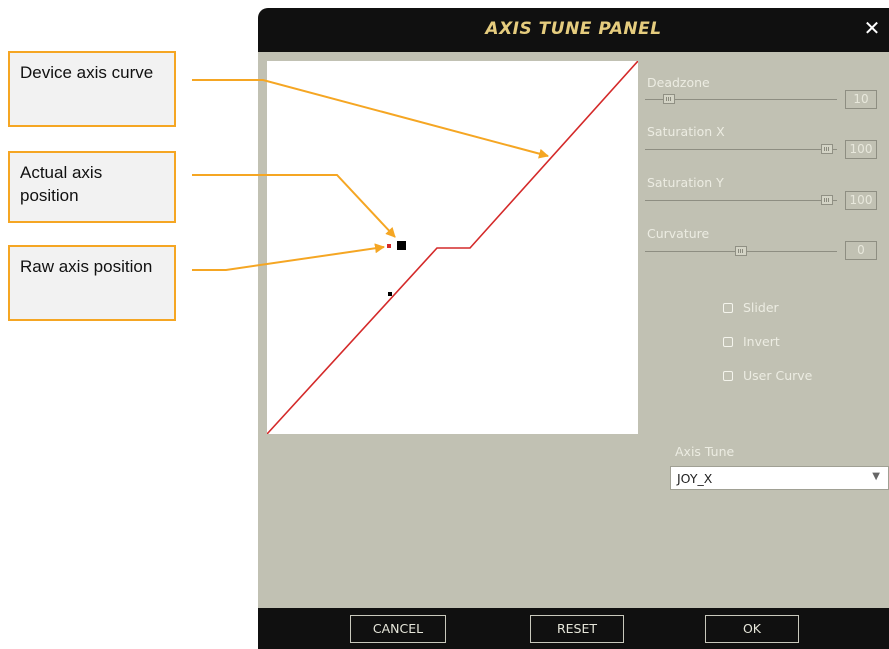 The height and width of the screenshot is (649, 889). I want to click on user-curve-checkbox-label: User Curve, so click(778, 375).